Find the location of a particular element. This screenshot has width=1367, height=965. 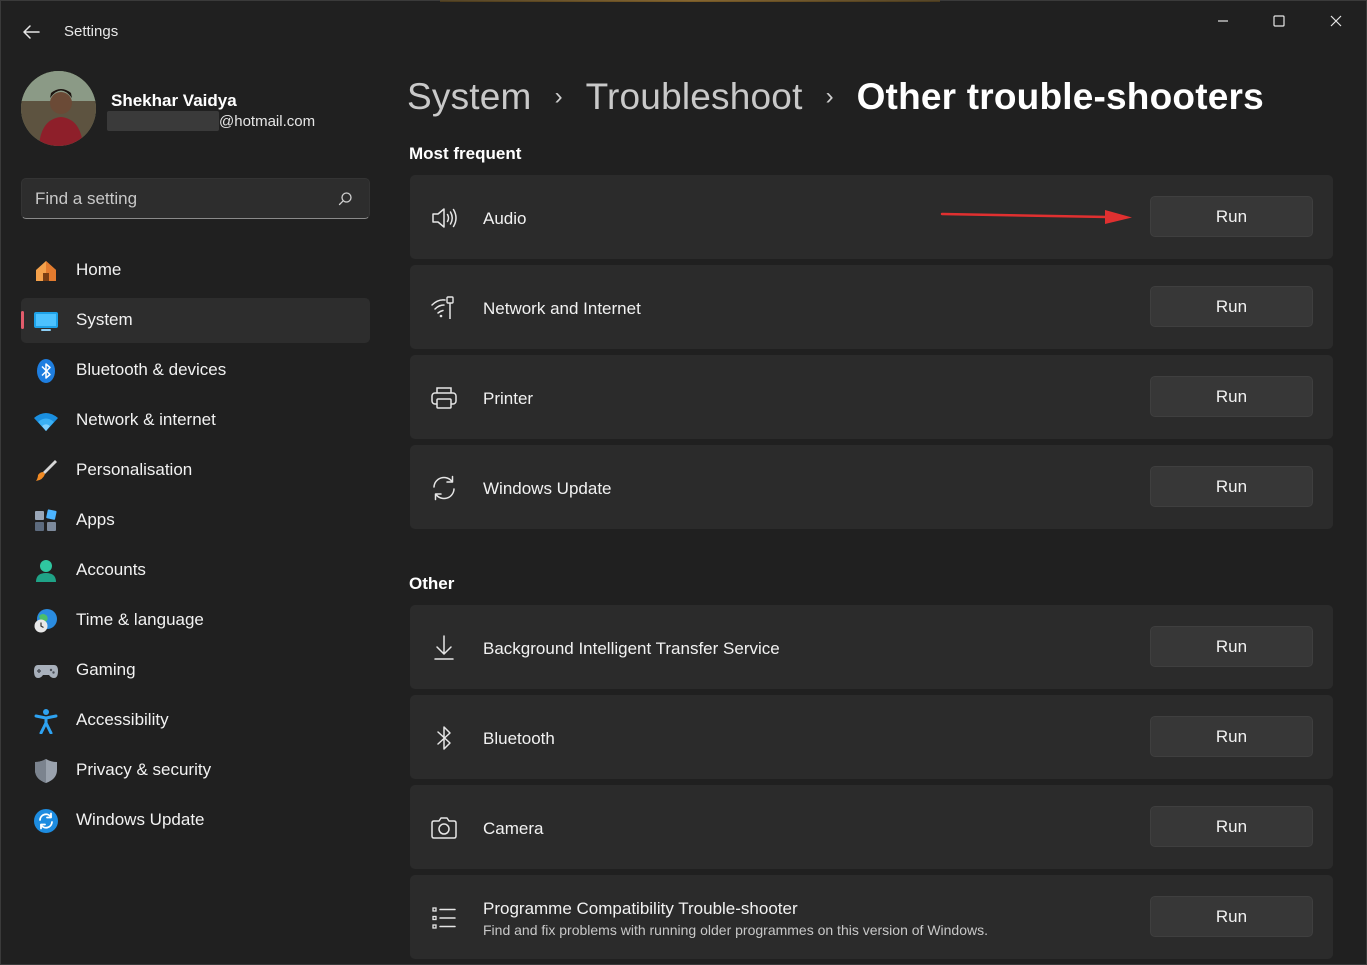

speaker-icon is located at coordinates (444, 218).